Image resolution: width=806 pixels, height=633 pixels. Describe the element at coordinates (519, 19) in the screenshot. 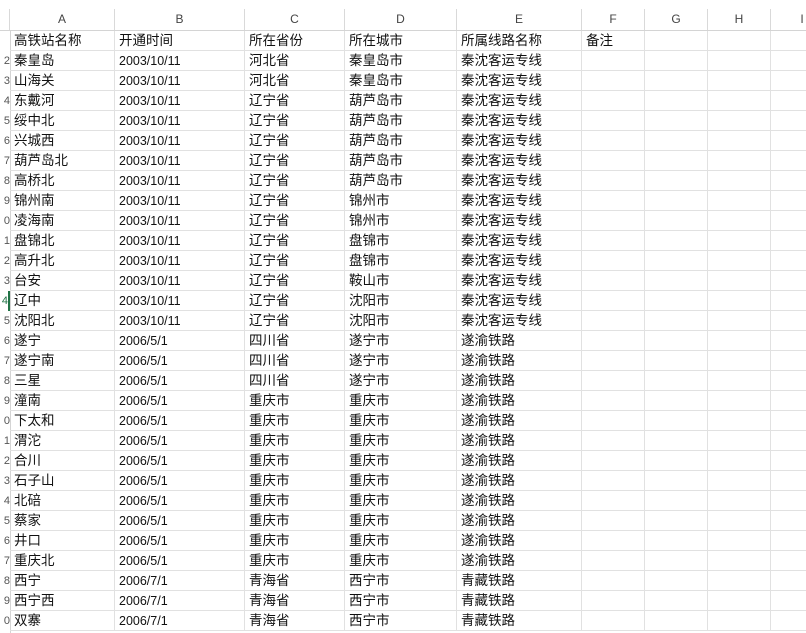

I see `column-header-e: E` at that location.